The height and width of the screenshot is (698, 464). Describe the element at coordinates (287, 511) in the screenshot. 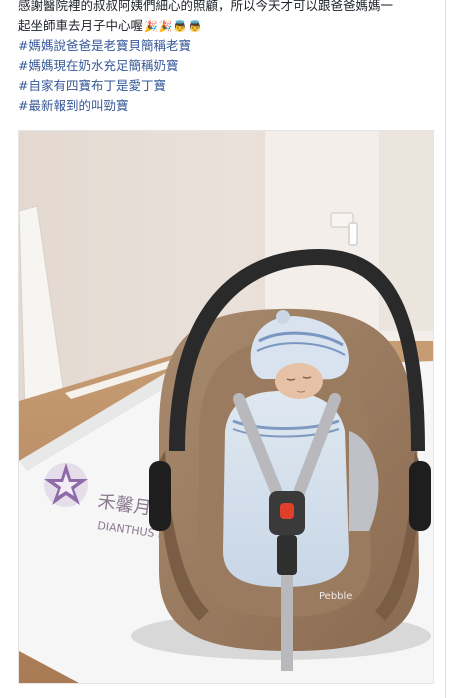

I see `buckle-release-button` at that location.